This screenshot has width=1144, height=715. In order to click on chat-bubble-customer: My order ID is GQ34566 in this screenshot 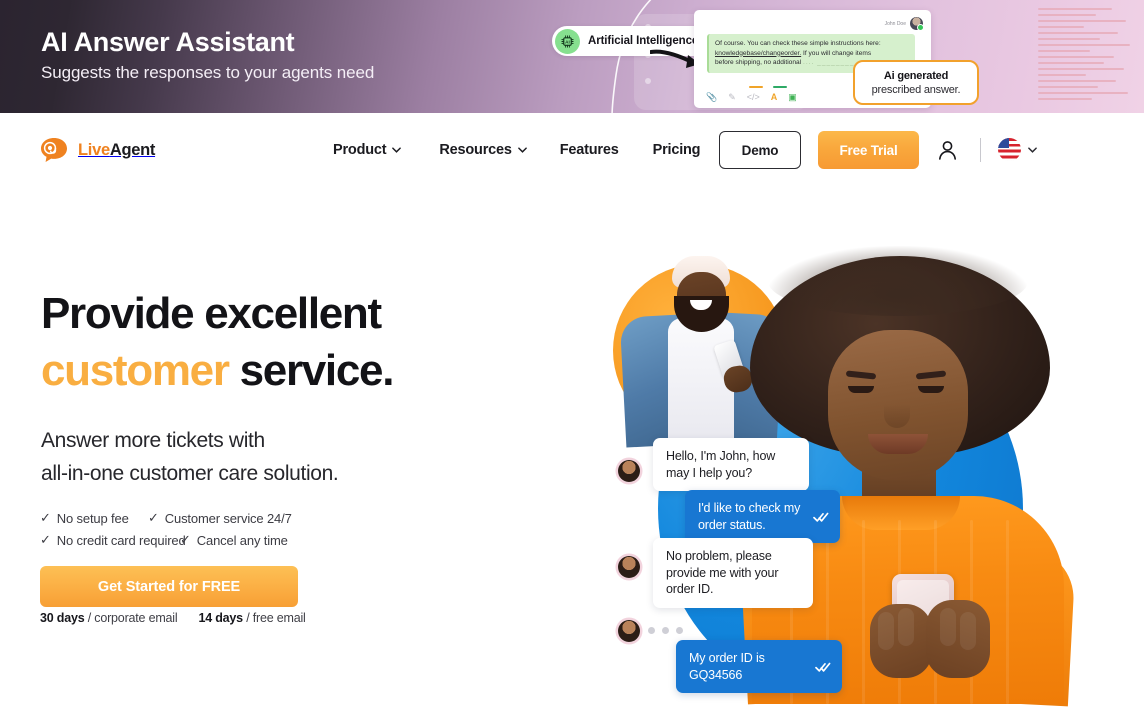, I will do `click(759, 666)`.